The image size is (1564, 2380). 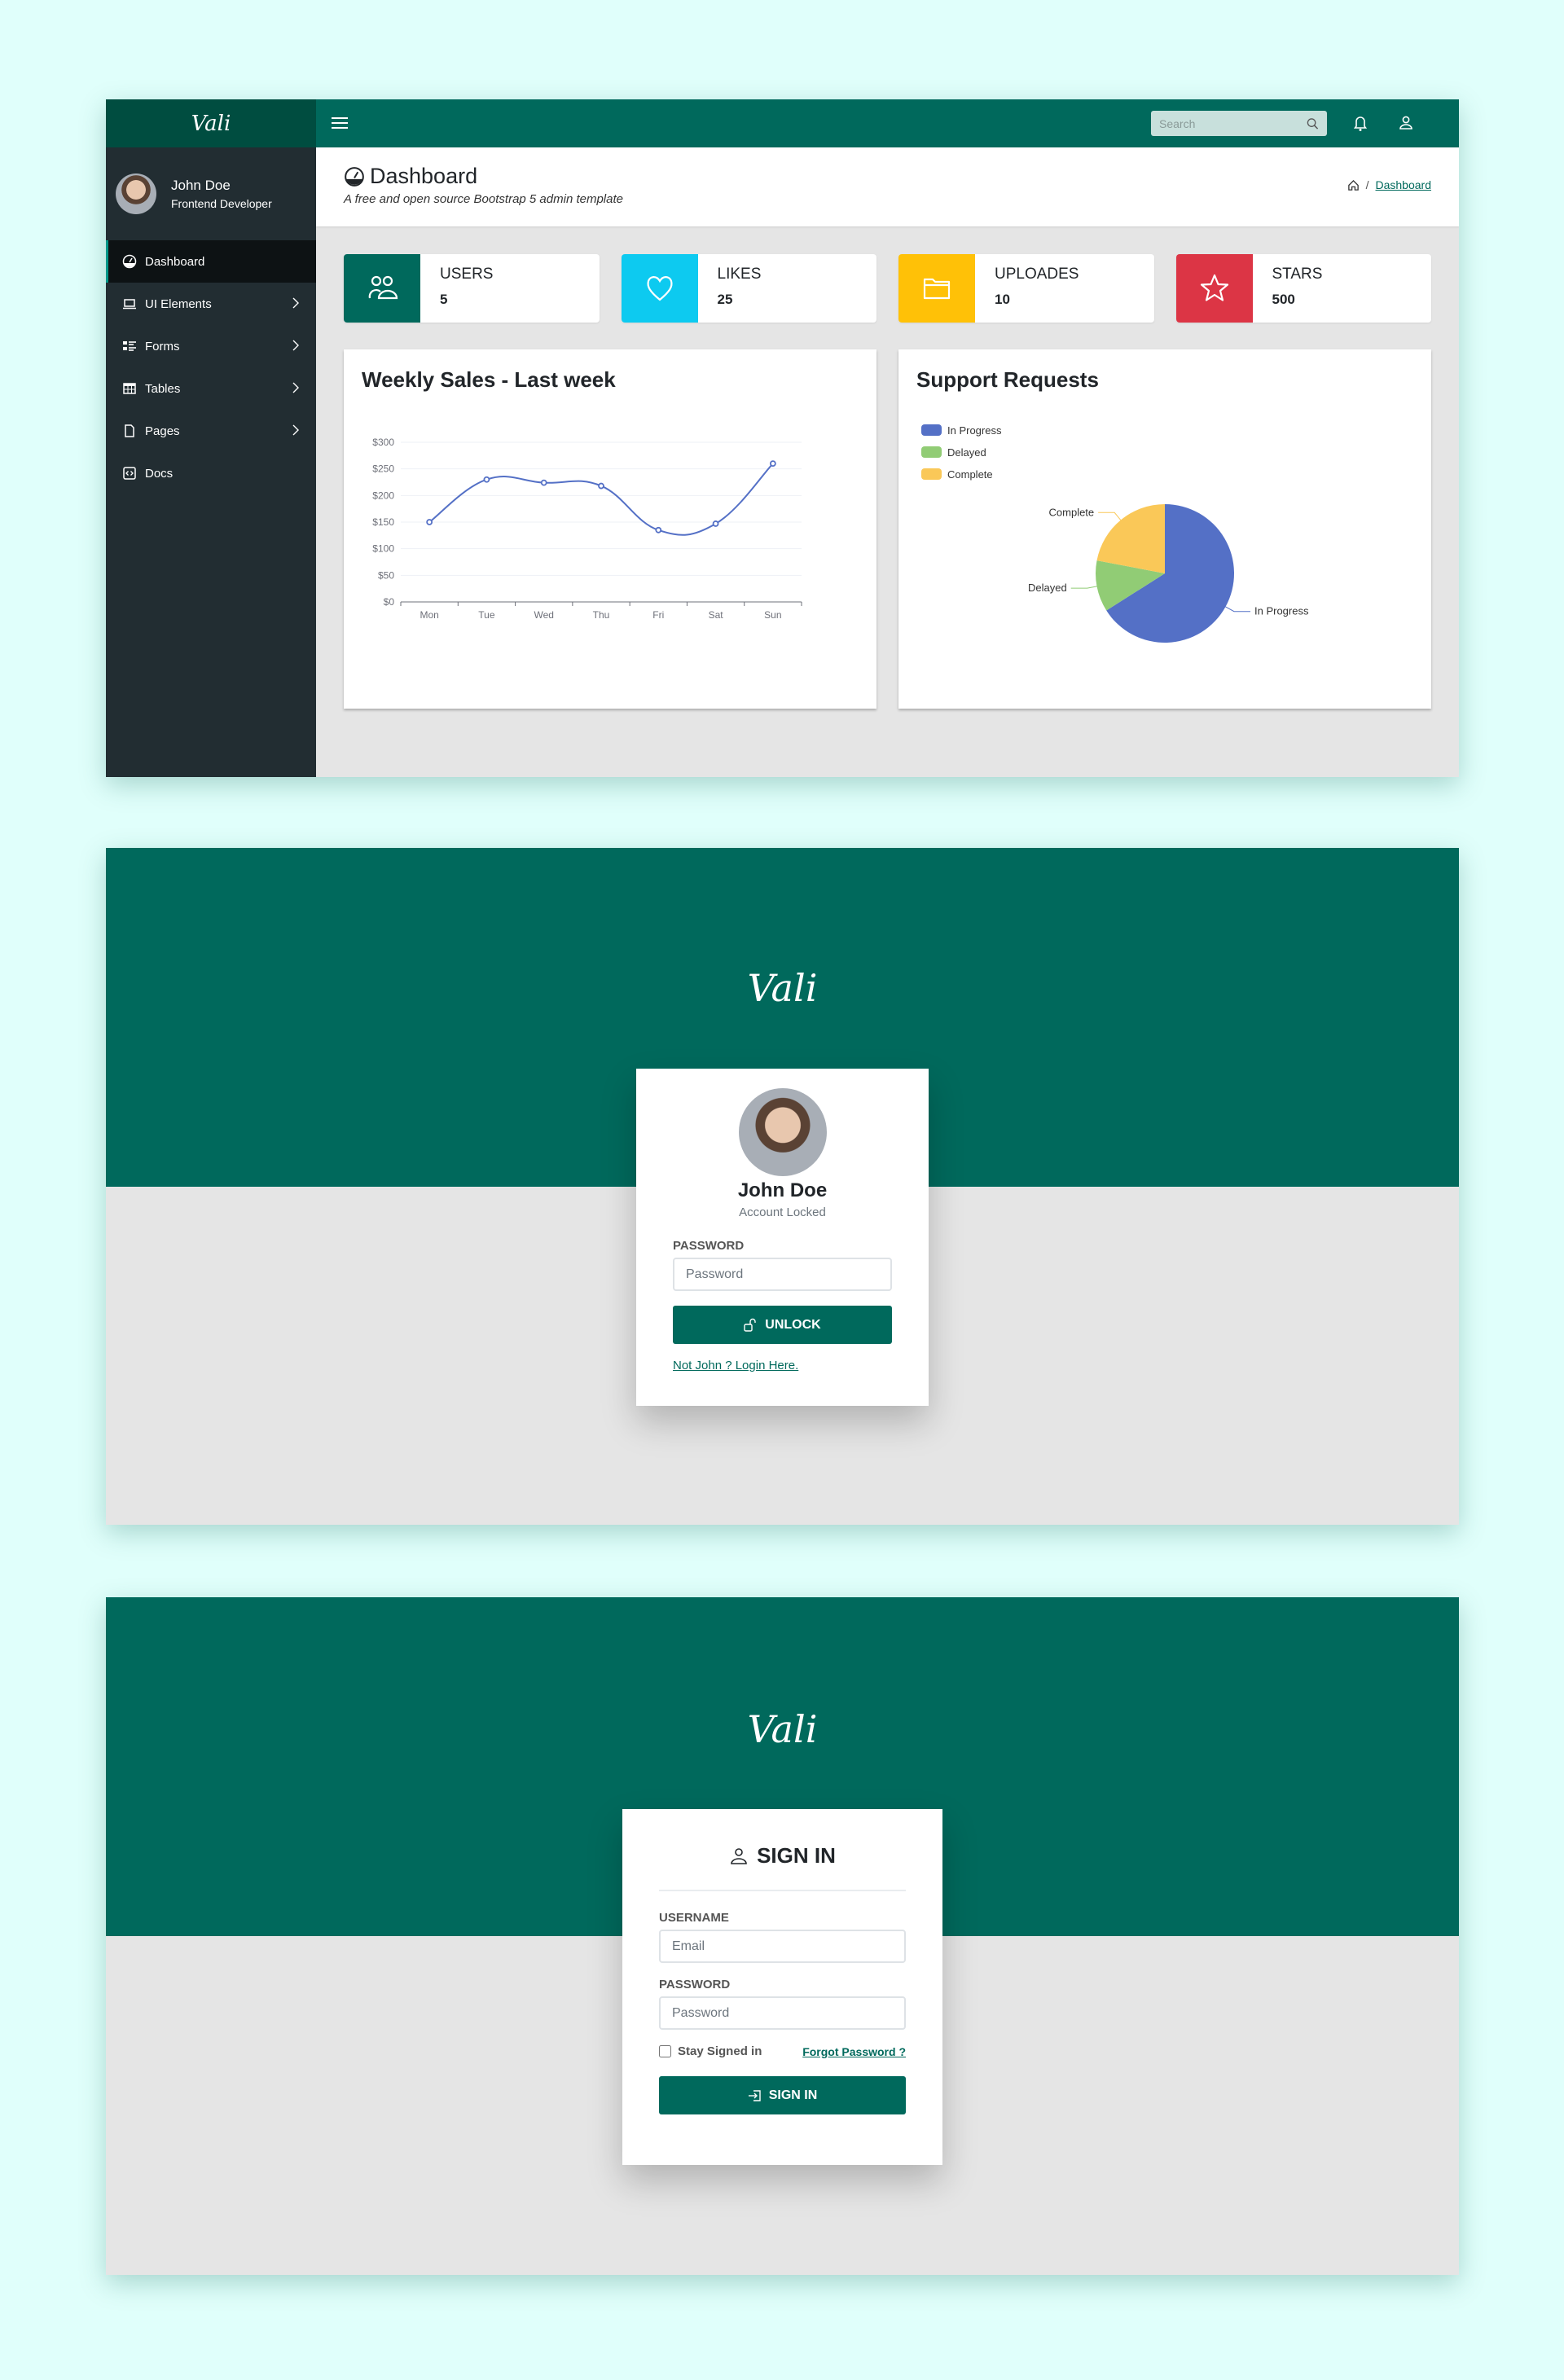 I want to click on widget-value: 500, so click(x=1283, y=300).